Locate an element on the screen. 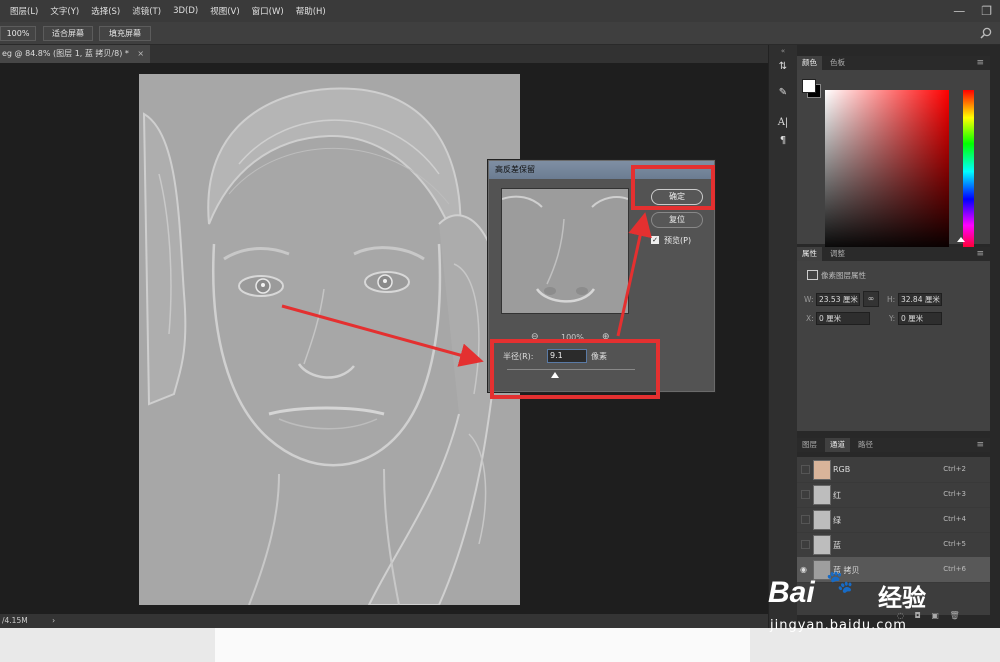 This screenshot has height=662, width=1000. watermark-url: jingyan.baidu.com is located at coordinates (838, 625).